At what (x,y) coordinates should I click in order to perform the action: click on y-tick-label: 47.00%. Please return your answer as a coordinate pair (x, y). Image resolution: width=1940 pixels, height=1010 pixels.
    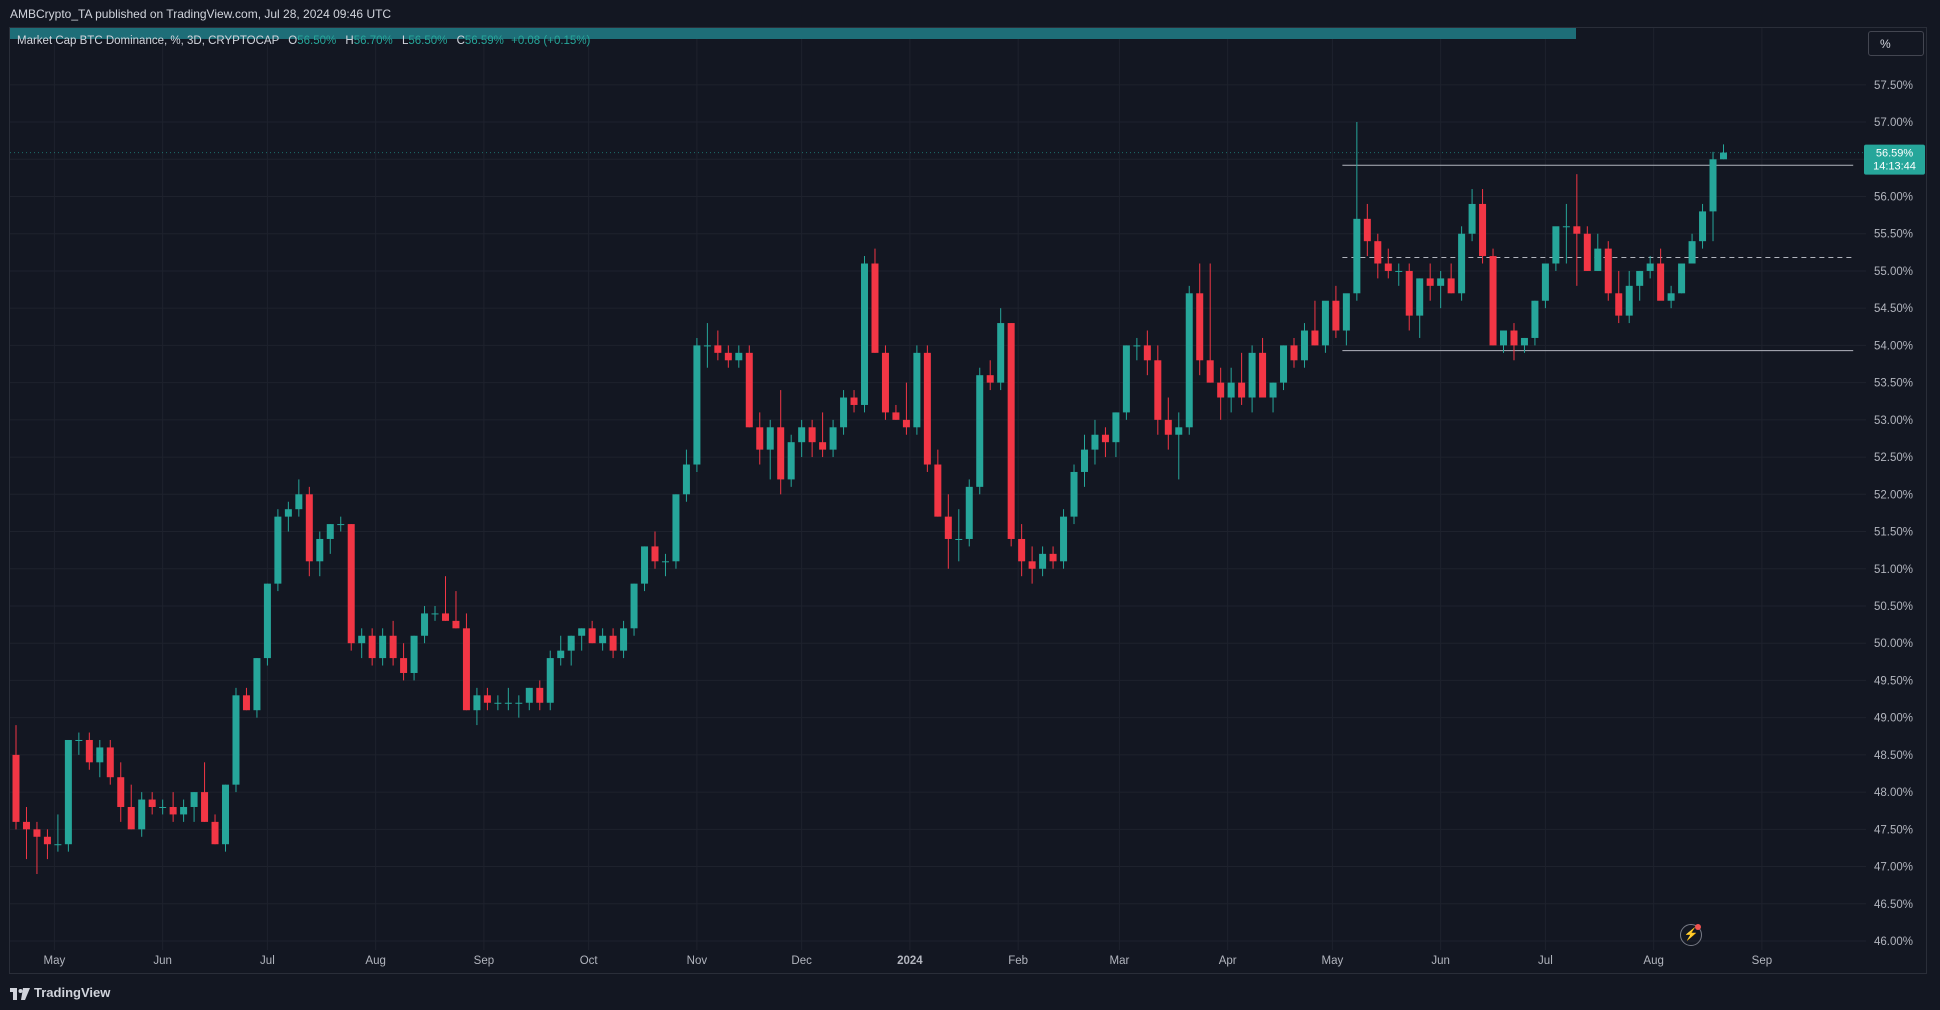
    Looking at the image, I should click on (1893, 868).